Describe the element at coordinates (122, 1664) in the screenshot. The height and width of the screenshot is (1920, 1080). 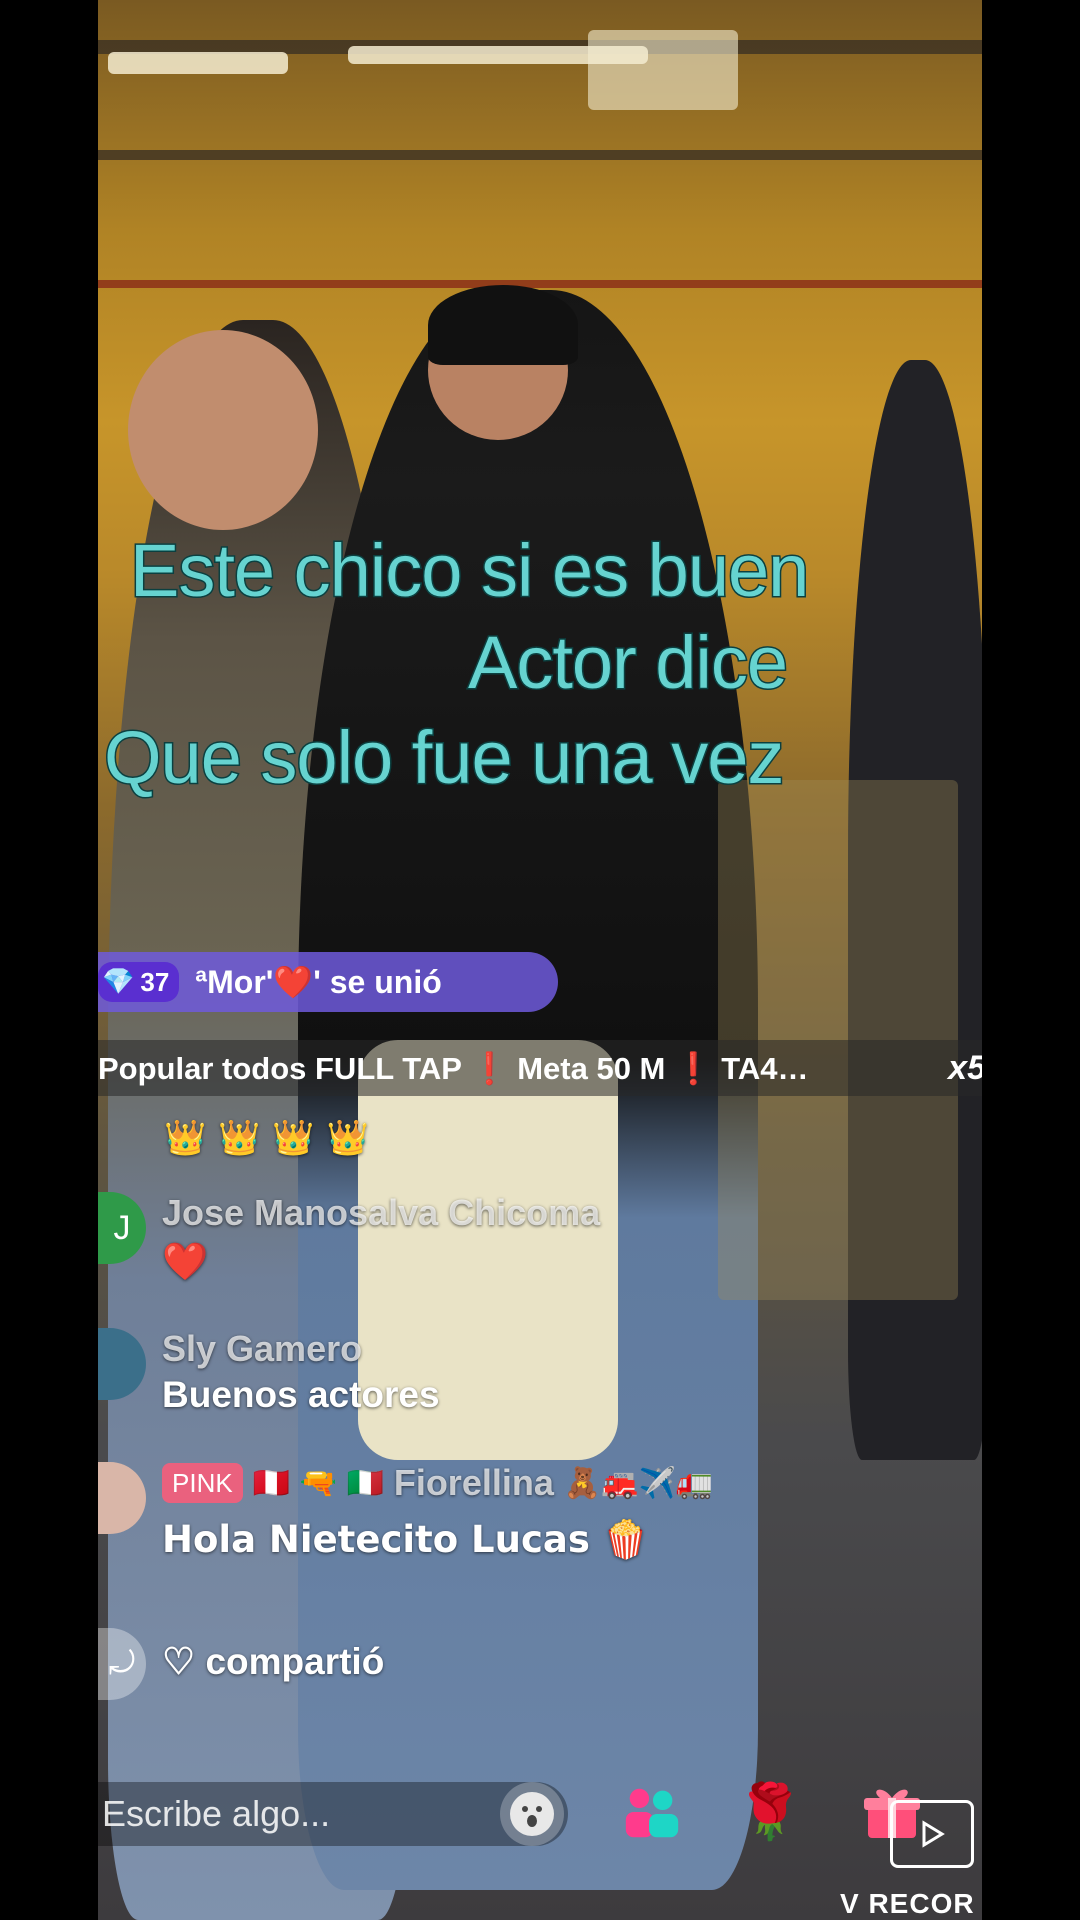
I see `share-icon: ⤾` at that location.